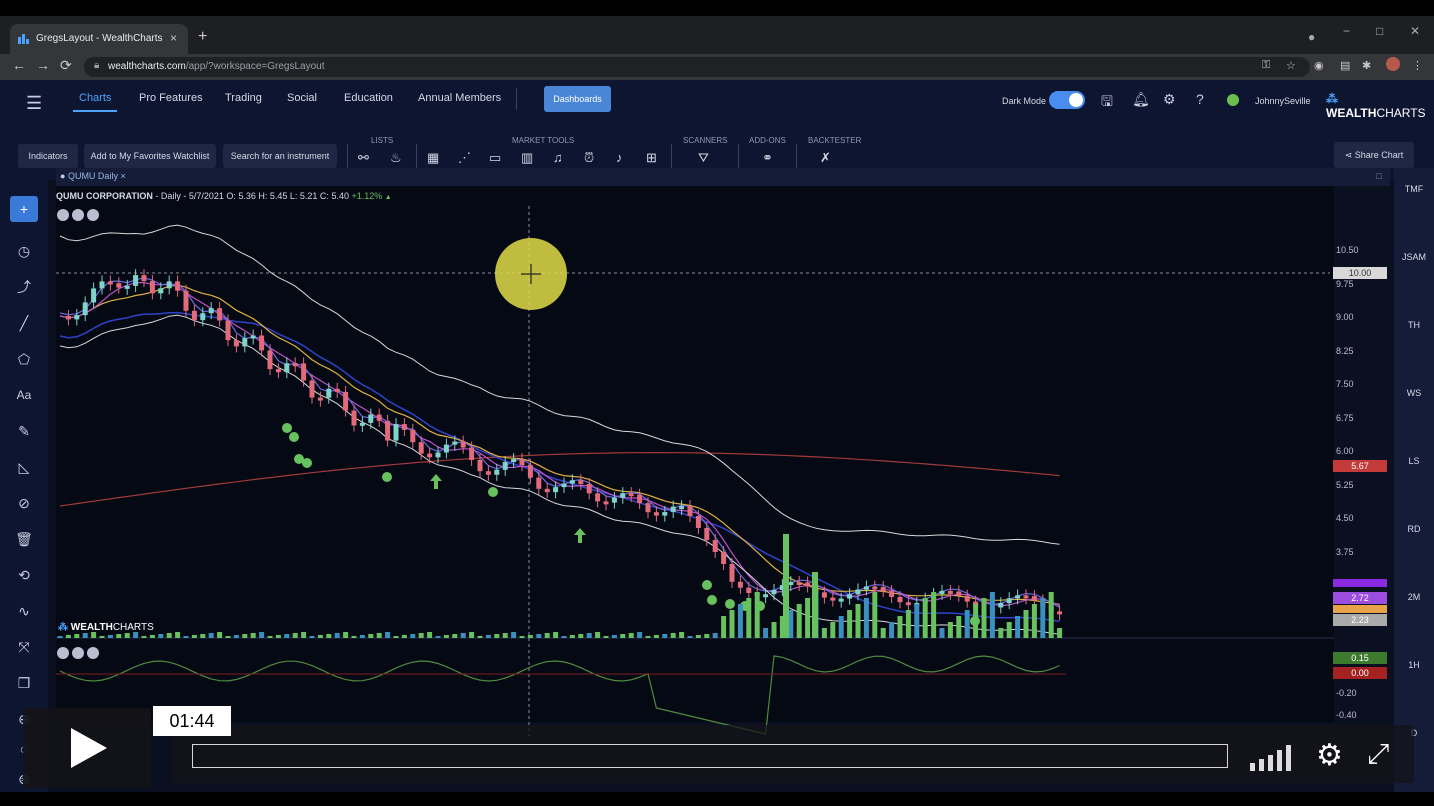  I want to click on osc-expand-icon, so click(93, 653).